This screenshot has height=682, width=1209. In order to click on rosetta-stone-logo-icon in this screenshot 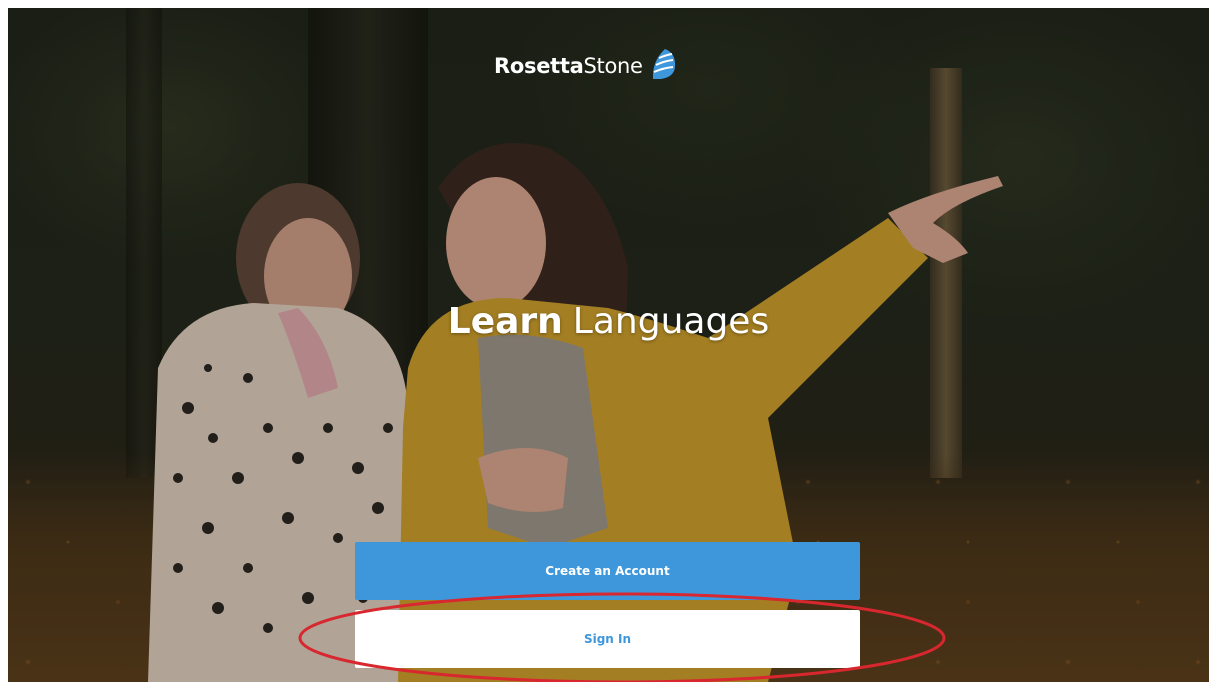, I will do `click(664, 66)`.